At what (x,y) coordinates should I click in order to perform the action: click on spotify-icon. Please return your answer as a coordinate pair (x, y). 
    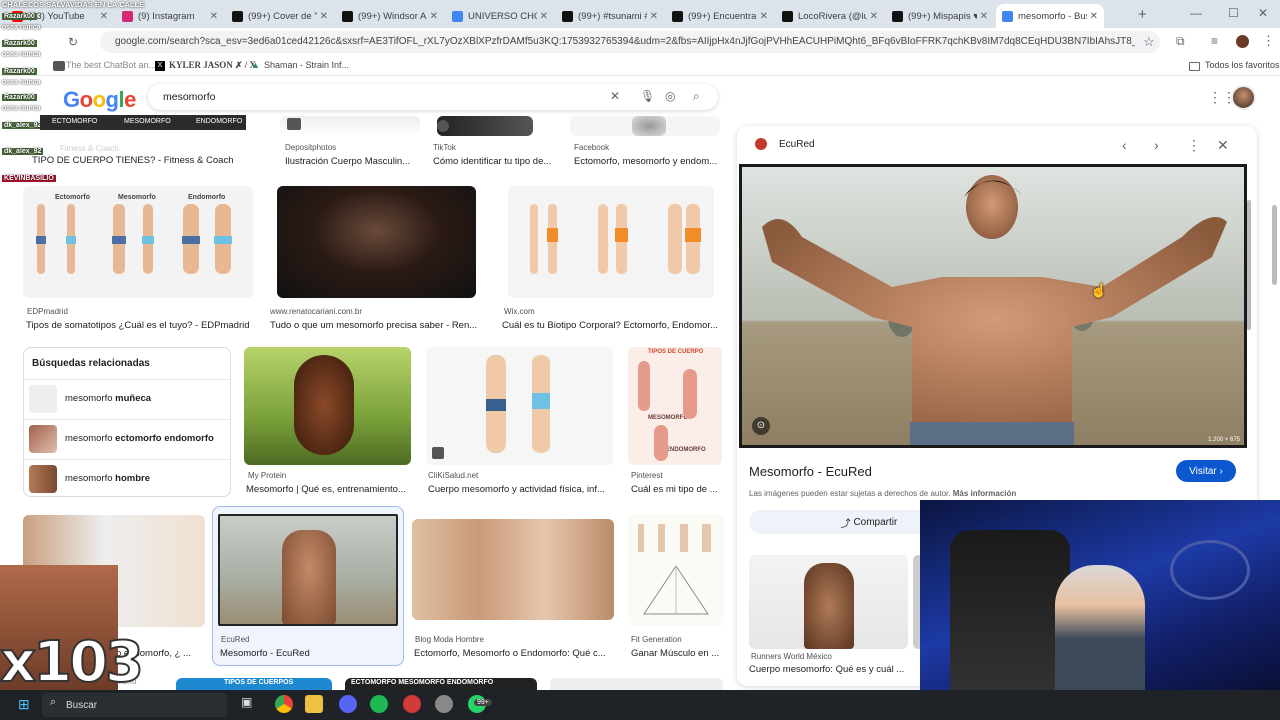
    Looking at the image, I should click on (379, 704).